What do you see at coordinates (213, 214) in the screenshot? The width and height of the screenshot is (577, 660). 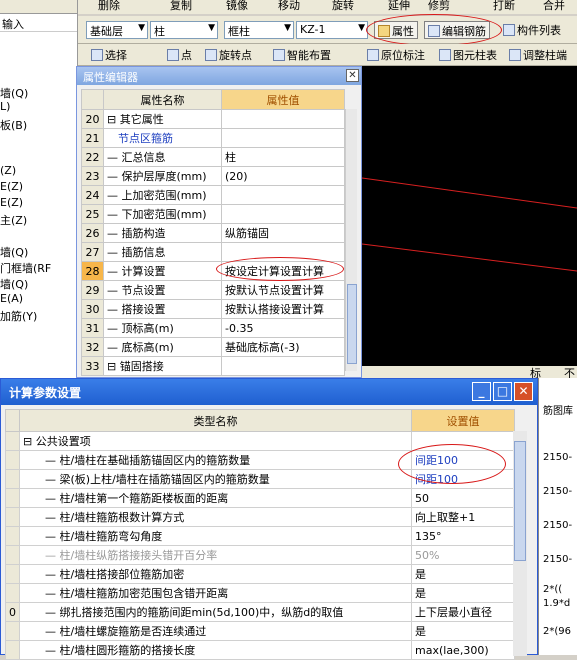 I see `property-row: 25— 下加密范围(mm)` at bounding box center [213, 214].